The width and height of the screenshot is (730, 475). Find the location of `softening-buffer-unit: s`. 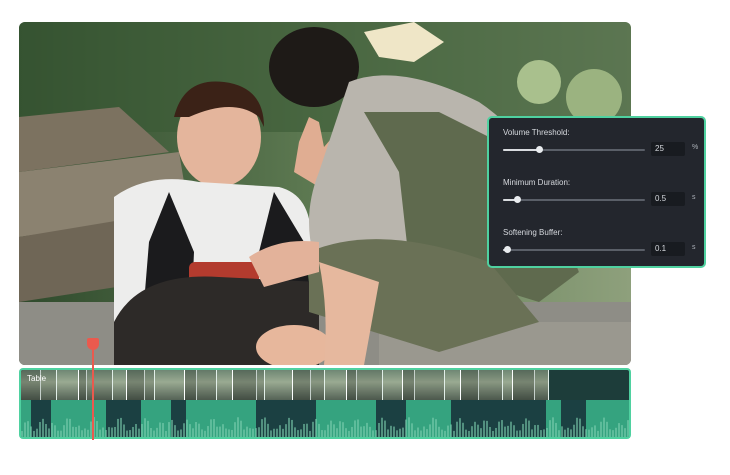

softening-buffer-unit: s is located at coordinates (694, 247).